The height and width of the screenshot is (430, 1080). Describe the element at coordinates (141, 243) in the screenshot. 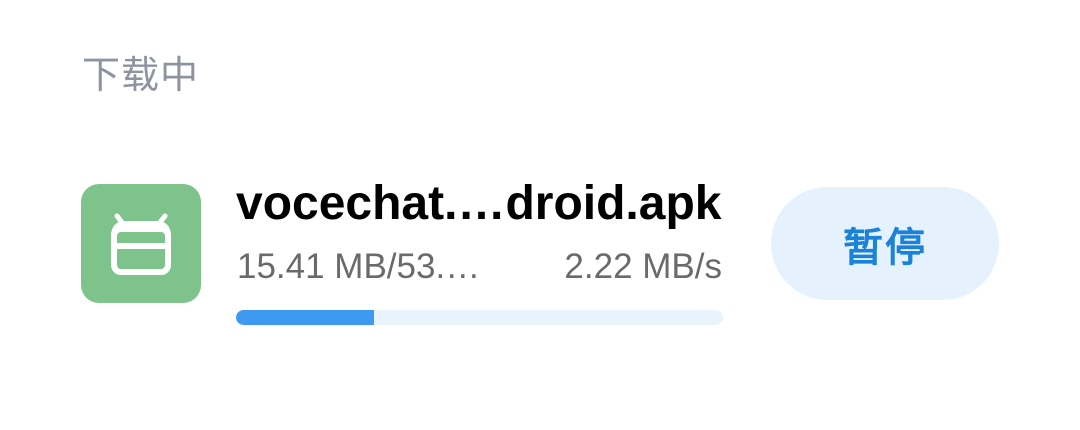

I see `android-icon` at that location.